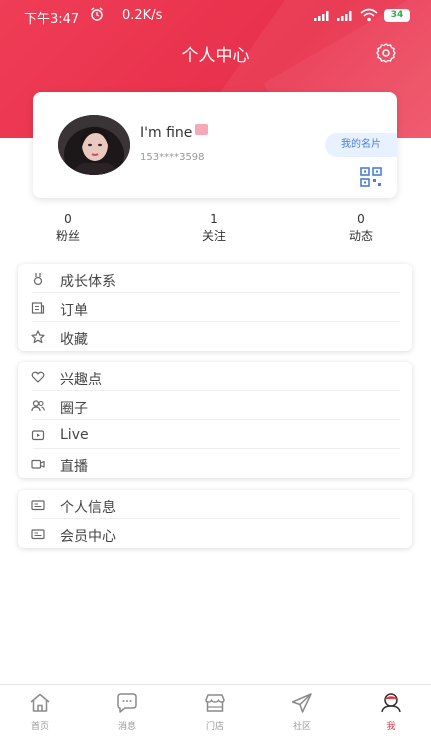 The image size is (431, 742). Describe the element at coordinates (215, 16) in the screenshot. I see `status-bar: 下午3:47 0.2K/s 34` at that location.